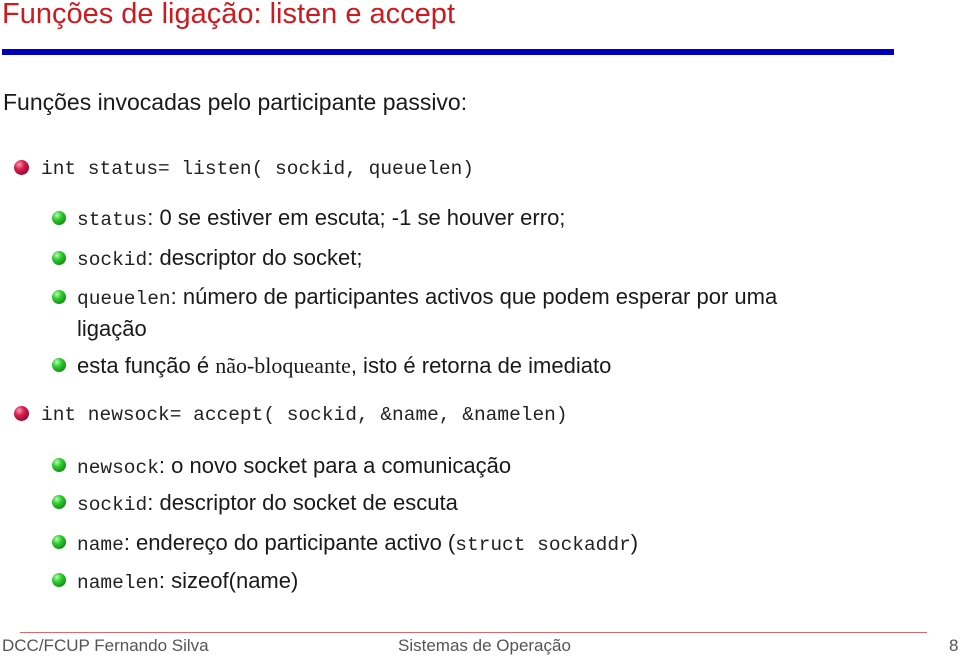  What do you see at coordinates (228, 15) in the screenshot?
I see `slide-title: Funções de ligação: listen e accept` at bounding box center [228, 15].